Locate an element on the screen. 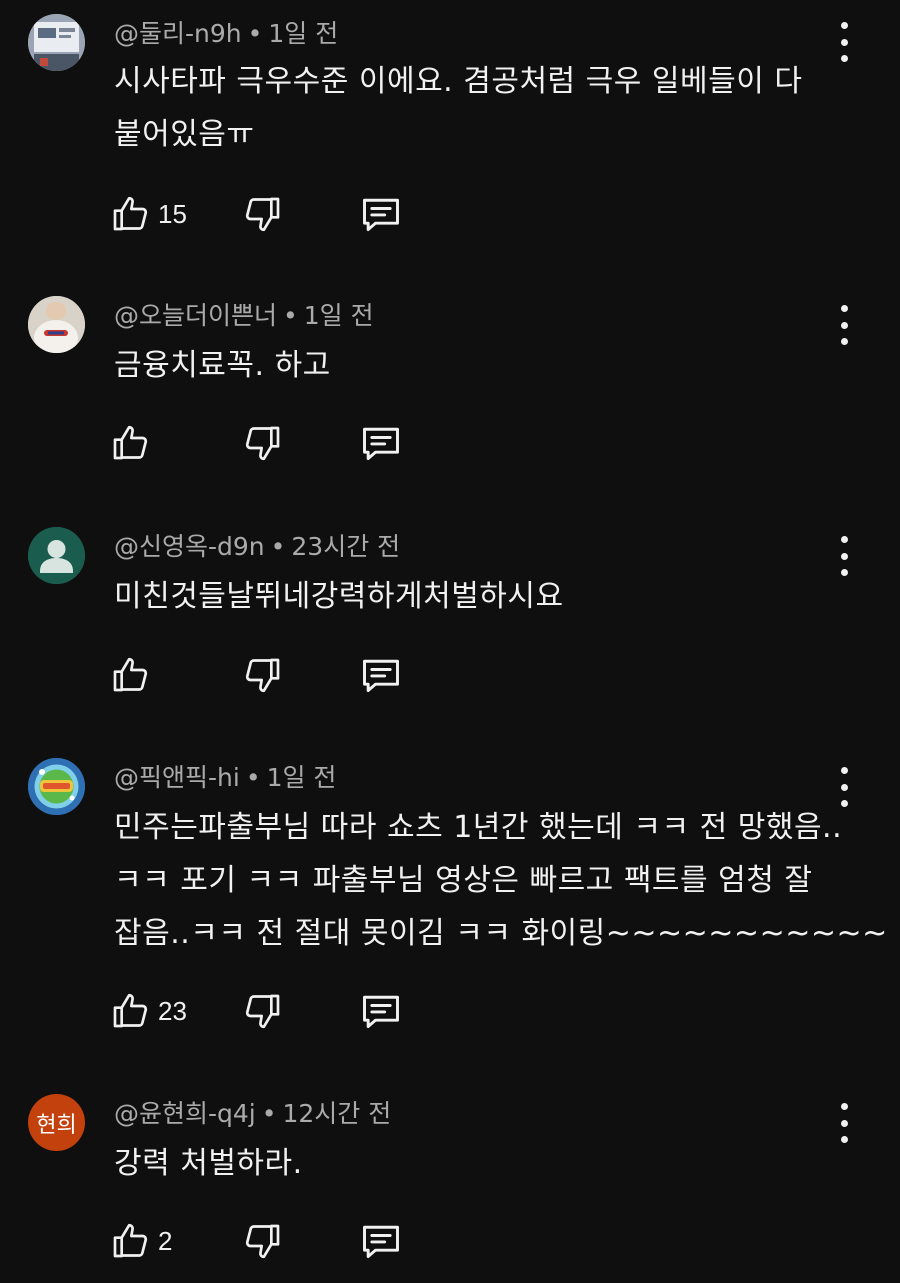  comment-meta: @오늘더이쁜너 • 1일 전 is located at coordinates (244, 316).